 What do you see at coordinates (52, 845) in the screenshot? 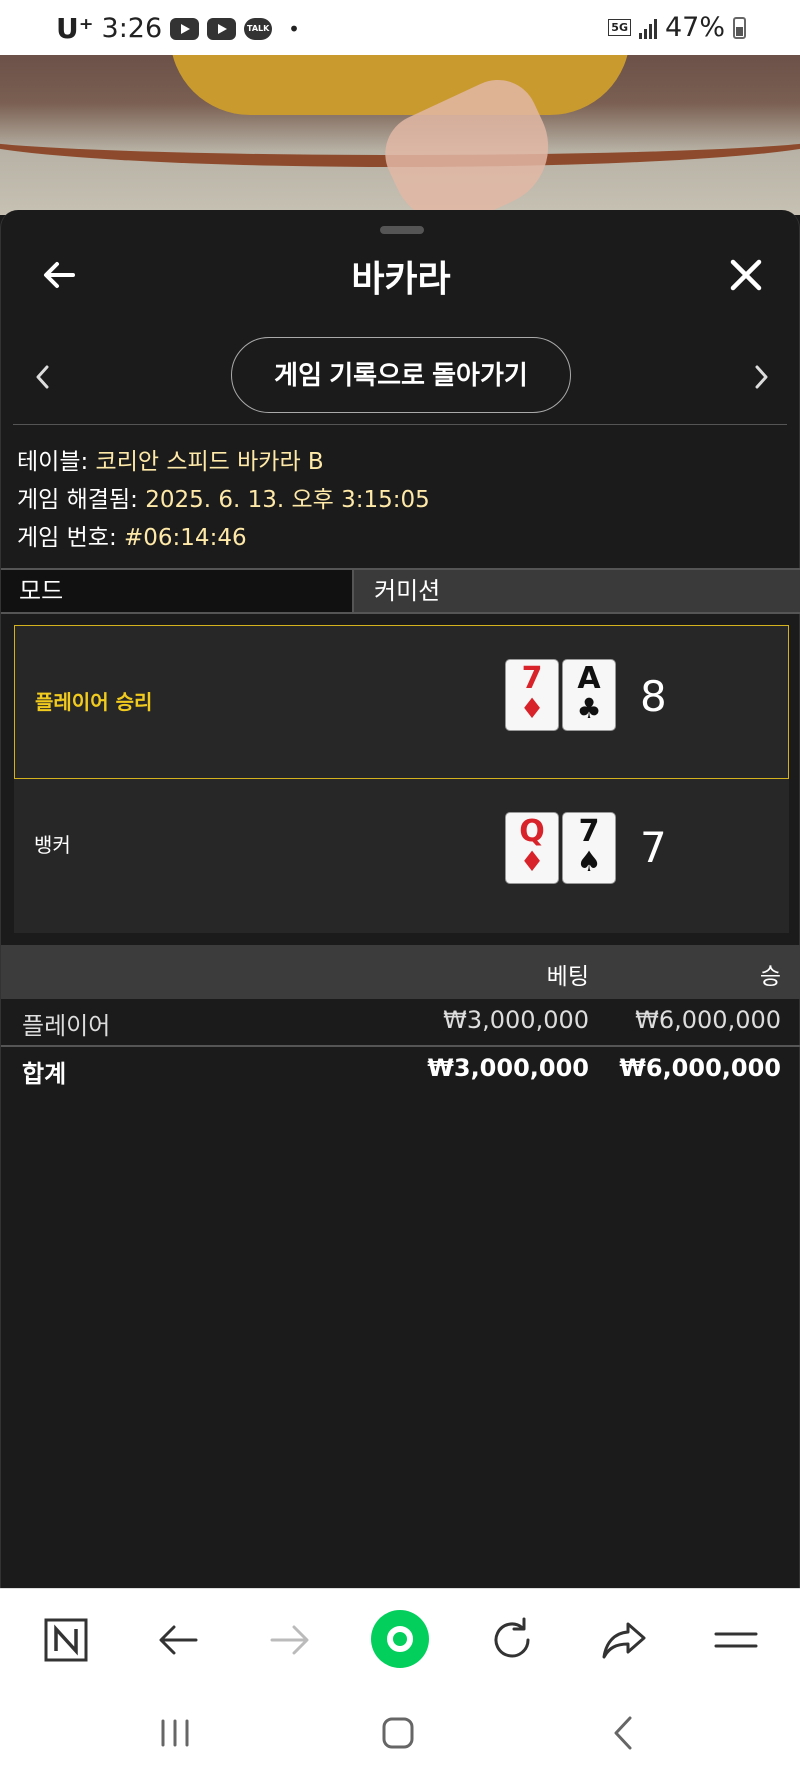
I see `banker-result-label: 뱅커` at bounding box center [52, 845].